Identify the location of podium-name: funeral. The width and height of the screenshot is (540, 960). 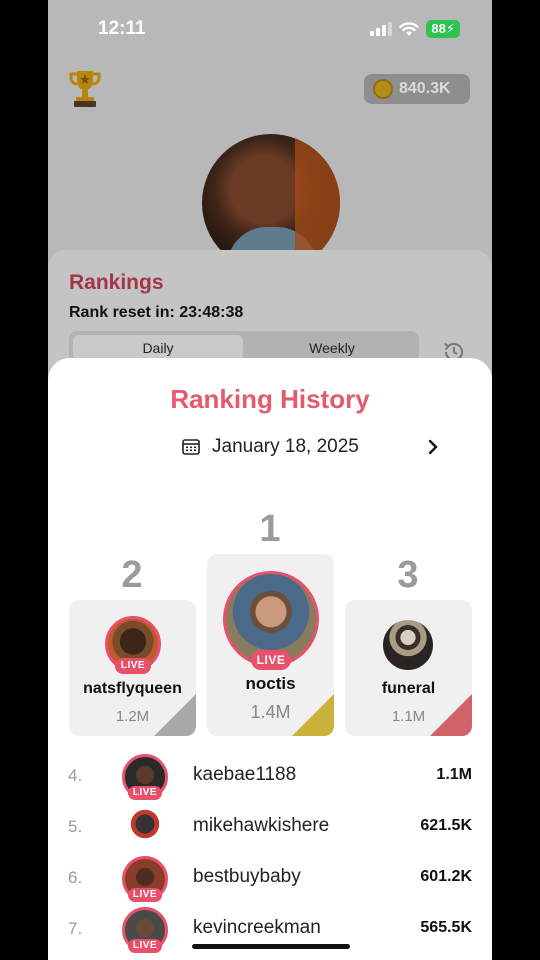
(408, 688).